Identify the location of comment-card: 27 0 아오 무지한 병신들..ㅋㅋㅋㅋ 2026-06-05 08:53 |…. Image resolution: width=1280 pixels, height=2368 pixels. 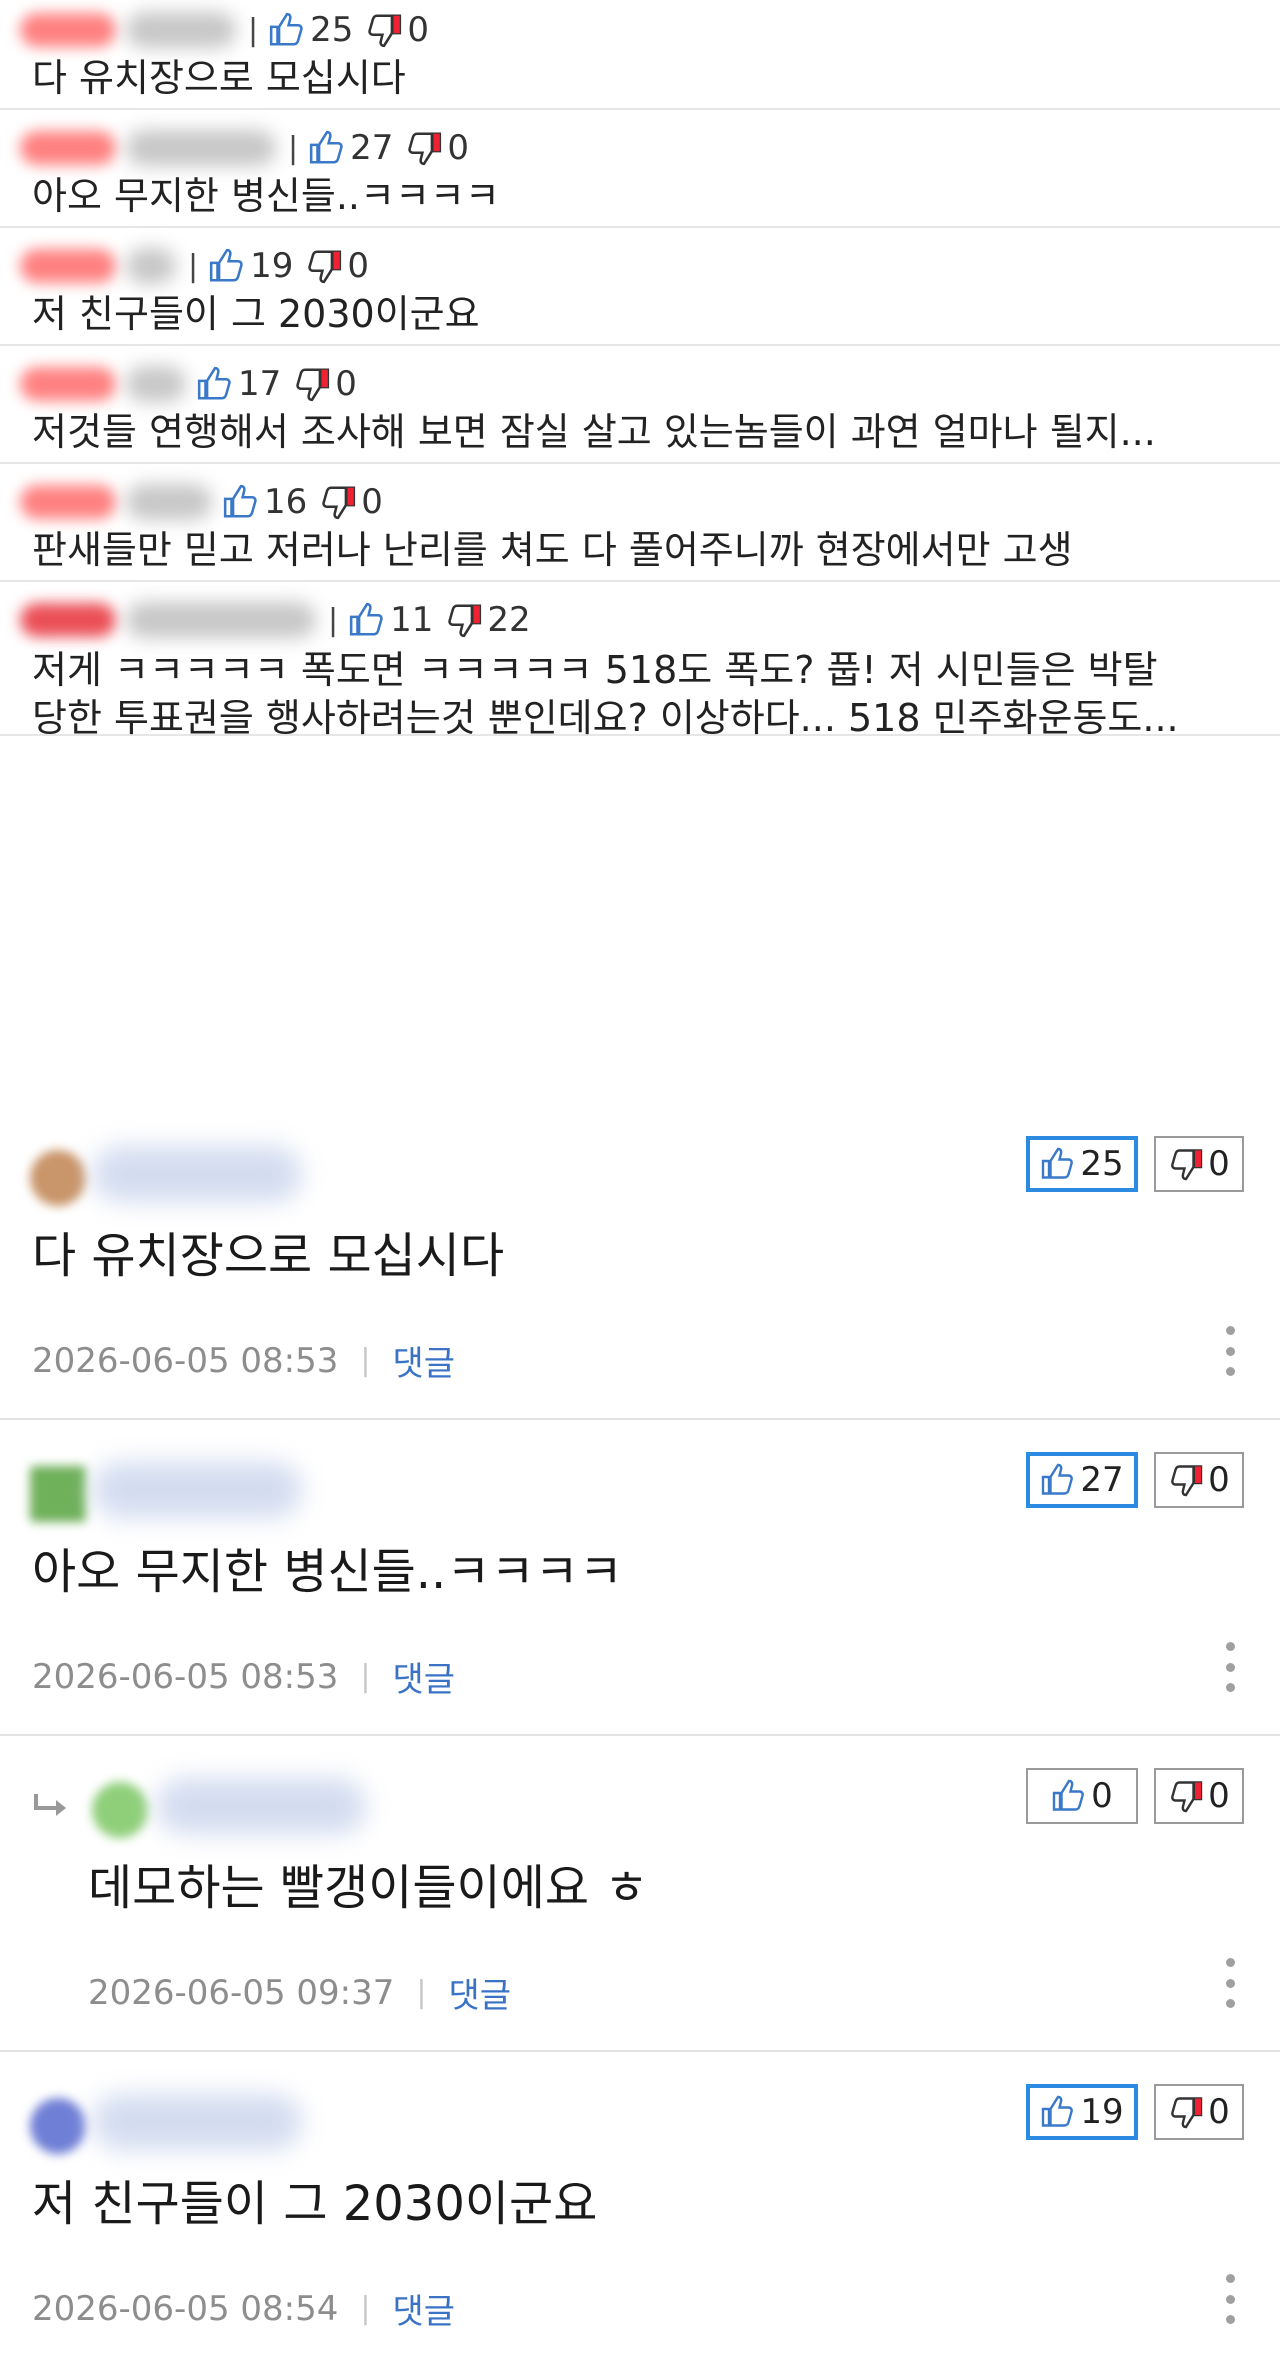
(640, 1578).